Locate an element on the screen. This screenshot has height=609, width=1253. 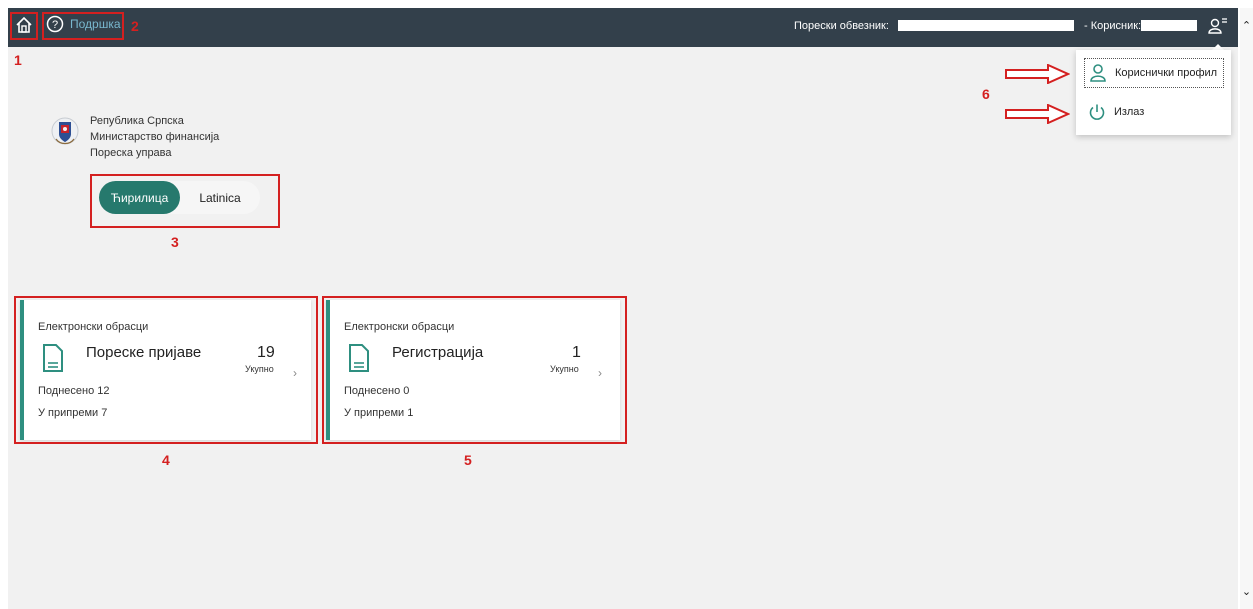
menu-item-user-profile: Кориснички профил is located at coordinates (1154, 73).